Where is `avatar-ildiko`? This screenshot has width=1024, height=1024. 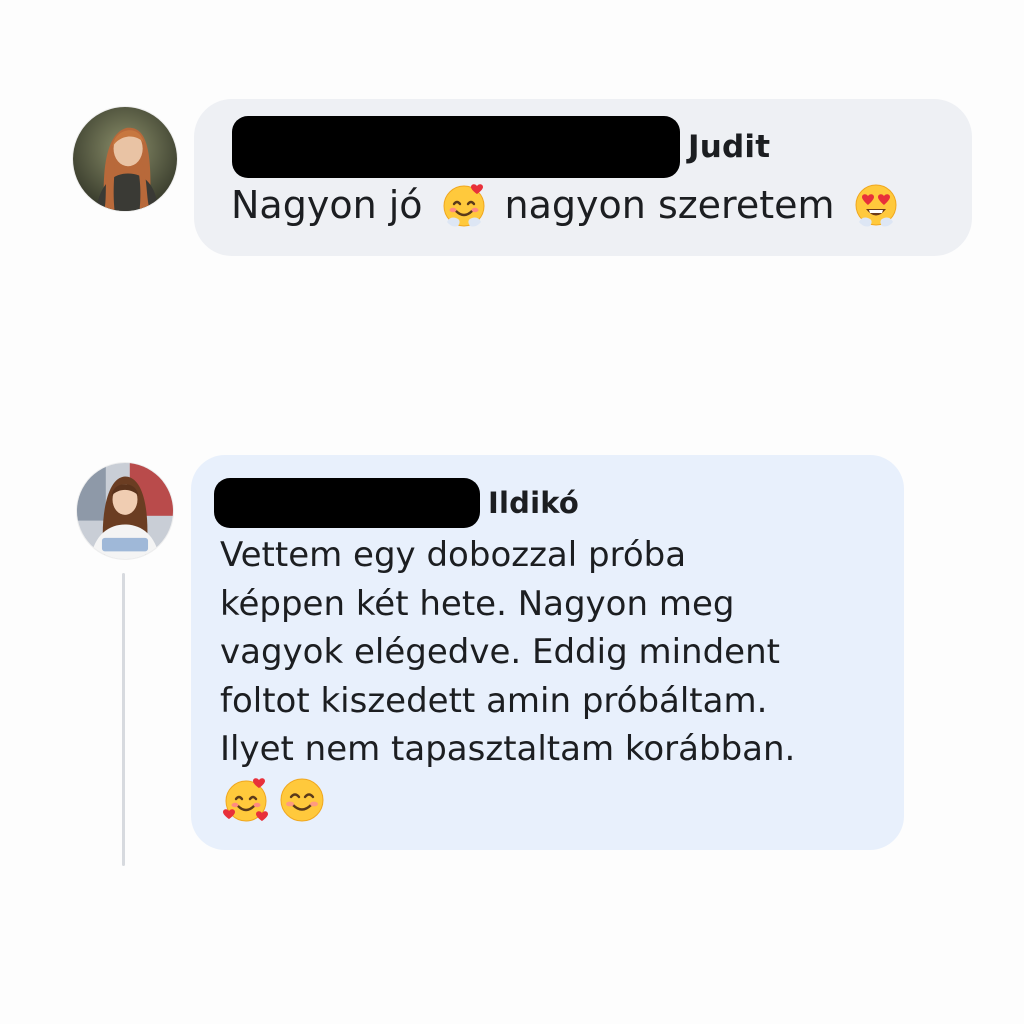 avatar-ildiko is located at coordinates (125, 511).